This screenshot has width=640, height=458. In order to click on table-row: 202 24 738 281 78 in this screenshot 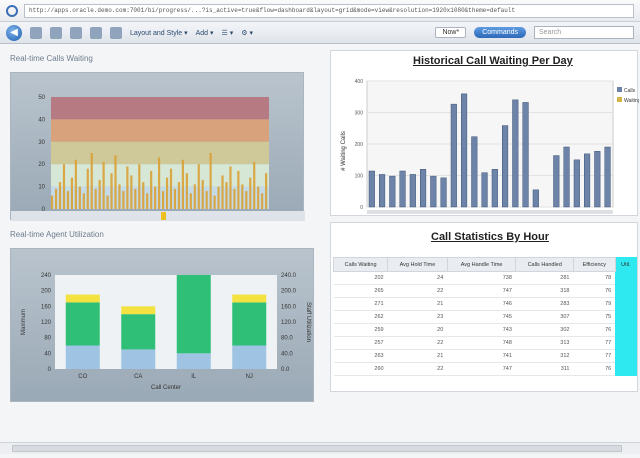, I will do `click(485, 278)`.